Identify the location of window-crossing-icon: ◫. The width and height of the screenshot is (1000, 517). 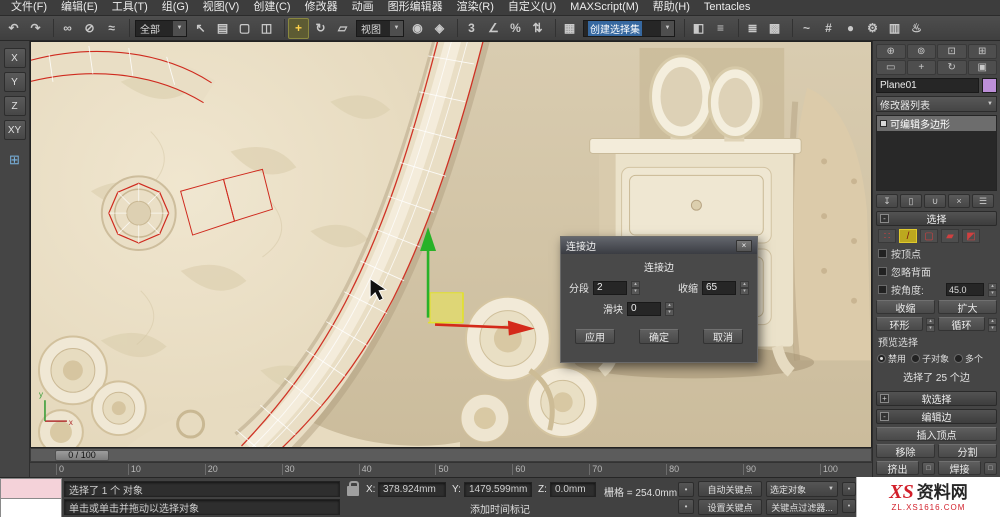
(266, 28).